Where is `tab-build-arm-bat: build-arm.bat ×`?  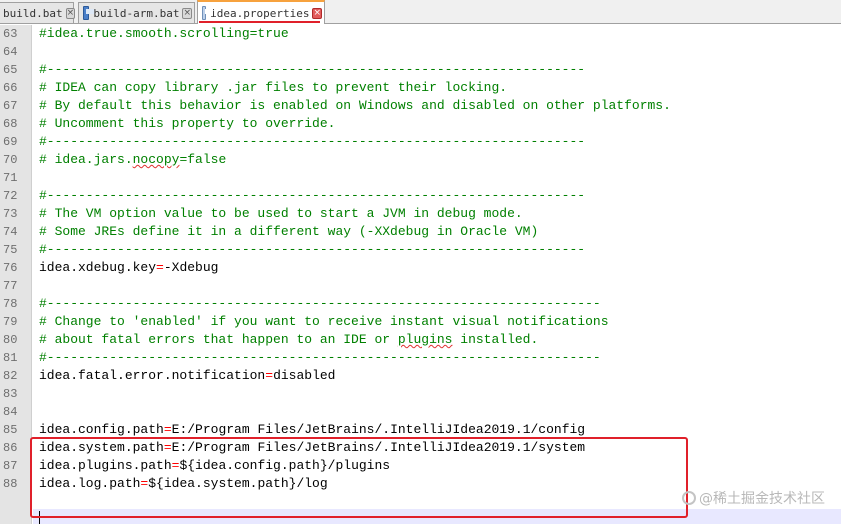 tab-build-arm-bat: build-arm.bat × is located at coordinates (136, 12).